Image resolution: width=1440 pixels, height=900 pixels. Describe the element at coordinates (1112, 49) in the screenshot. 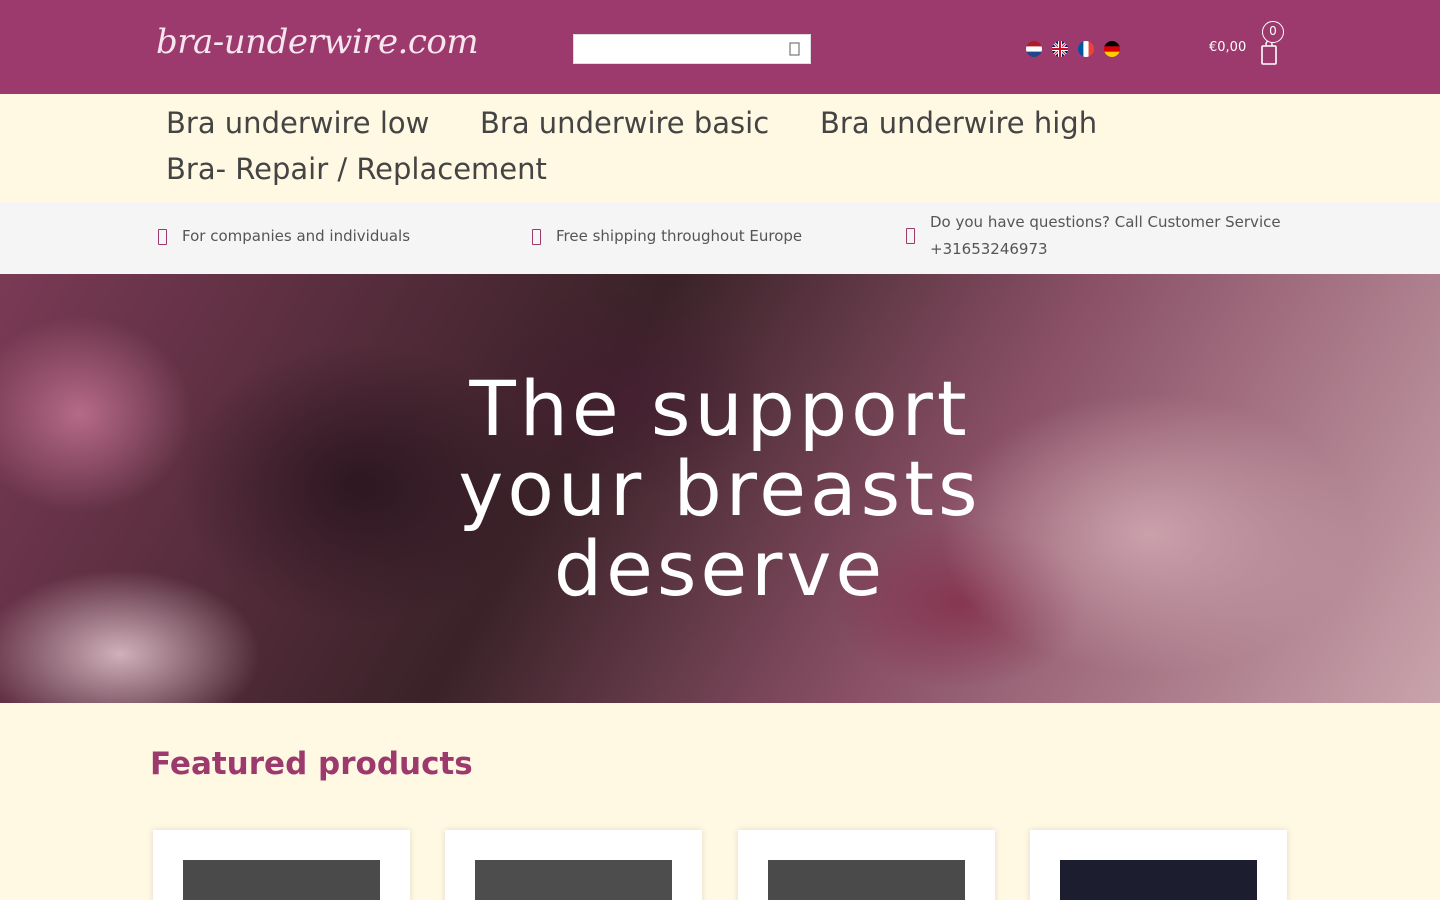

I see `flag-de-icon` at that location.